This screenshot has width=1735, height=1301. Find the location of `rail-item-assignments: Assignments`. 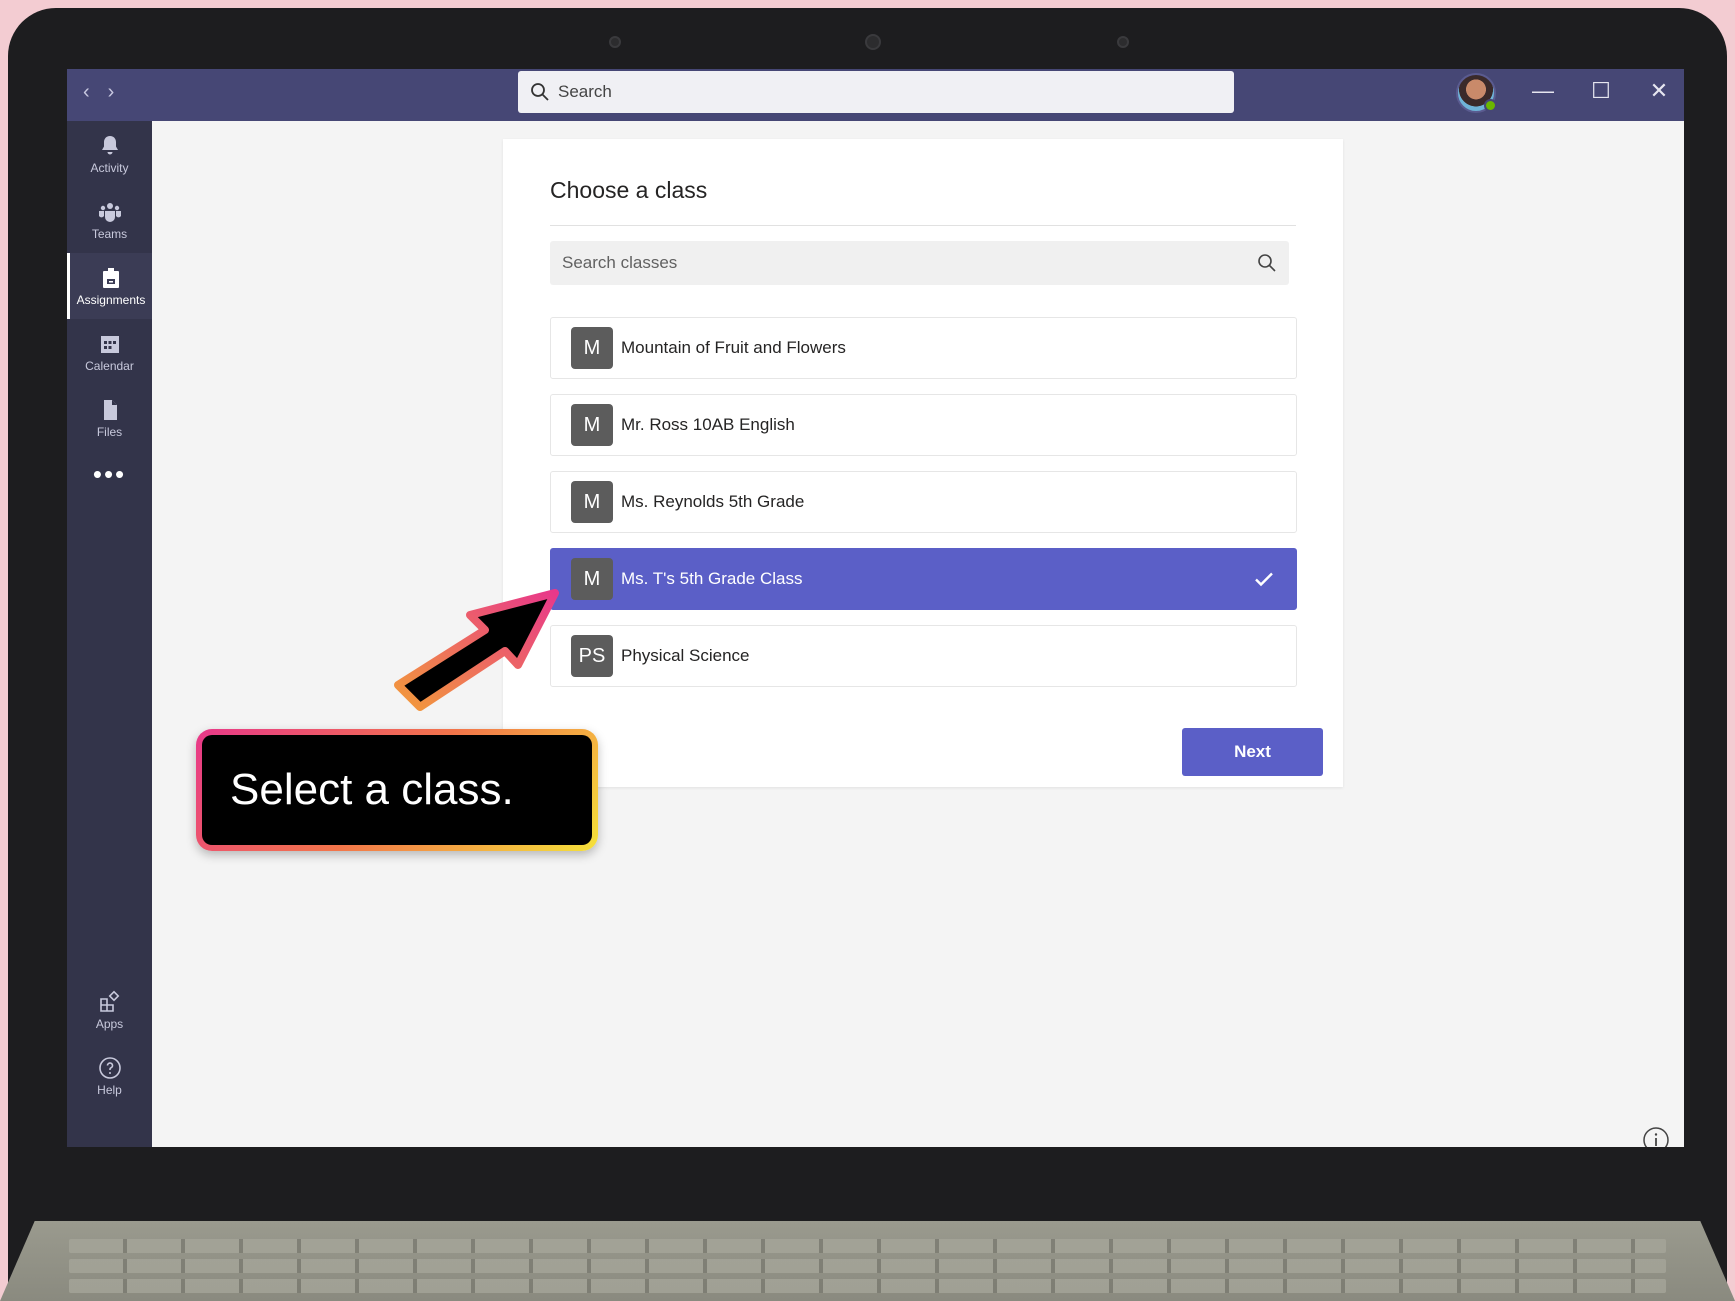

rail-item-assignments: Assignments is located at coordinates (109, 286).